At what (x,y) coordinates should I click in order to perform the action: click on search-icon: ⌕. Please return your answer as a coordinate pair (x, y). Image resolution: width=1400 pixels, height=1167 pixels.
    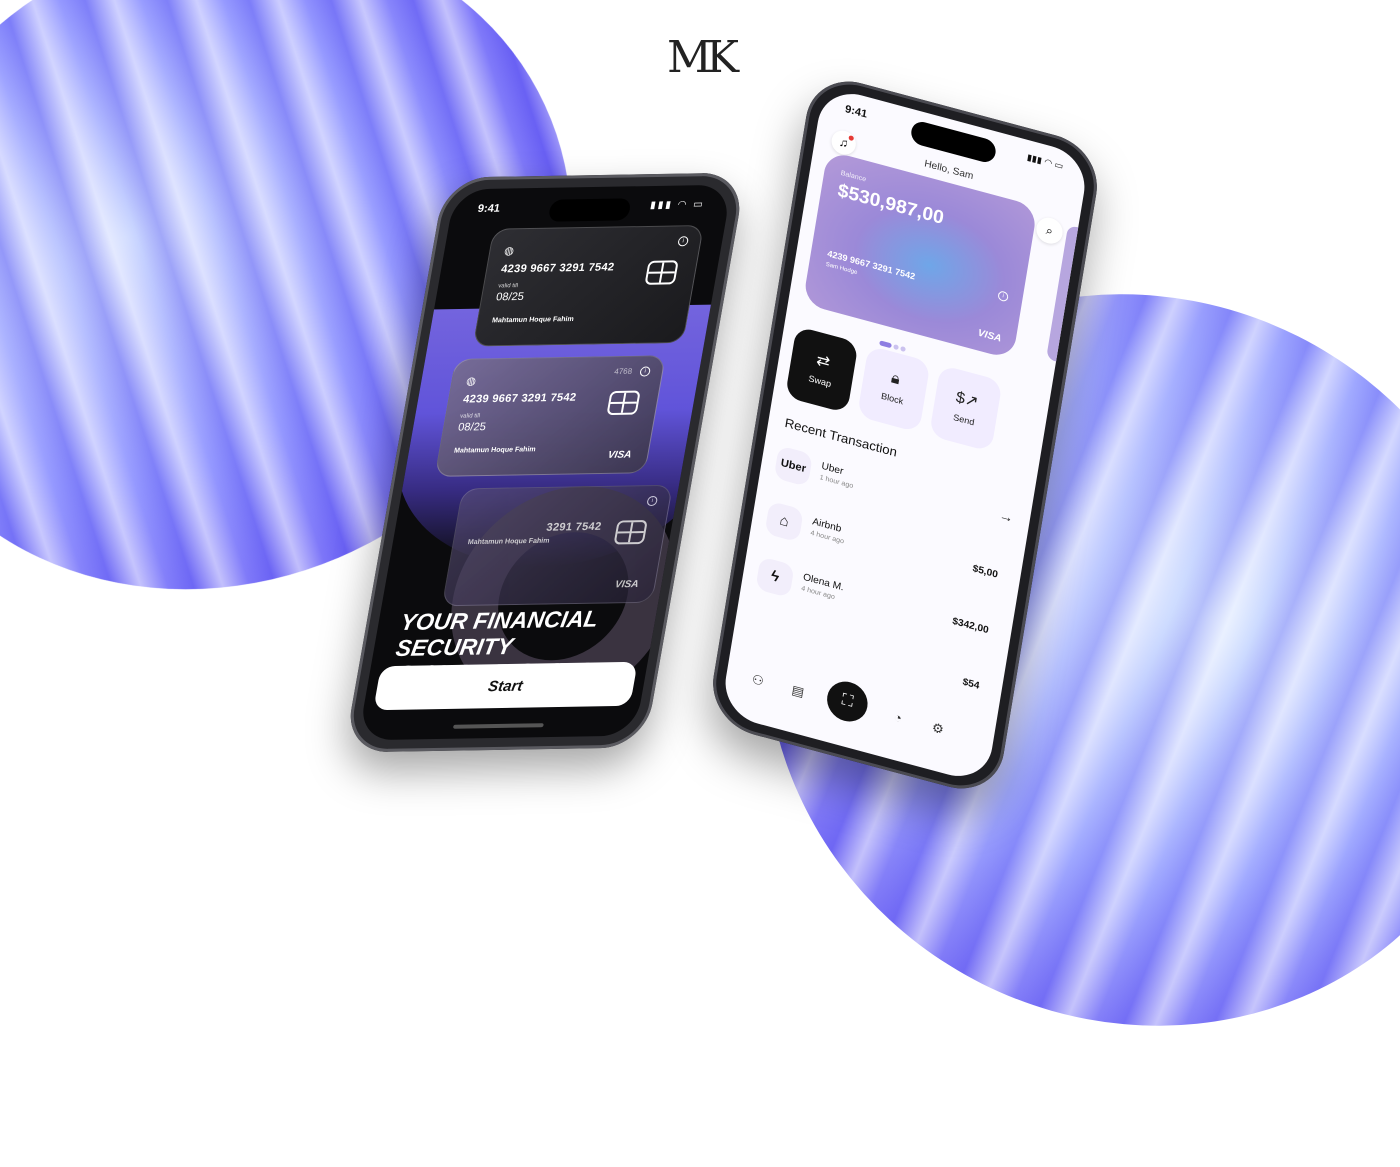
    Looking at the image, I should click on (1049, 231).